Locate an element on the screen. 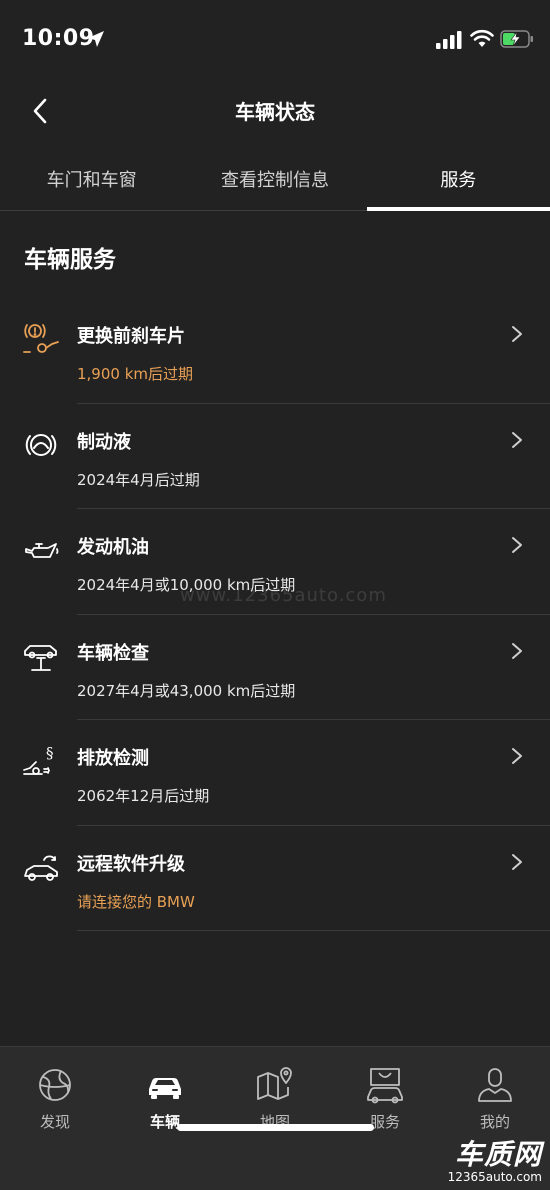 The image size is (550, 1190). tab-bar: 车门和车窗 查看控制信息 服务 is located at coordinates (275, 181).